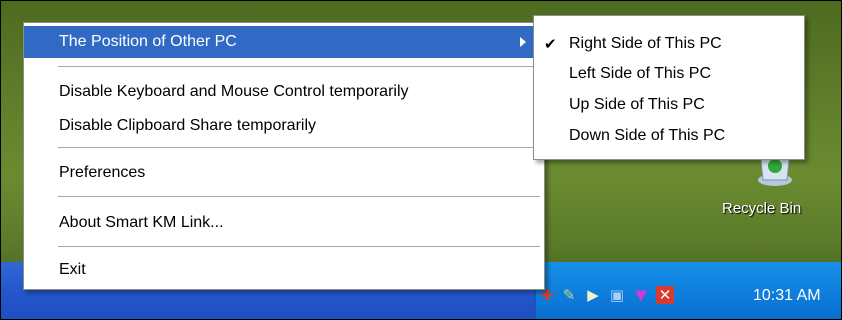 Image resolution: width=842 pixels, height=320 pixels. Describe the element at coordinates (761, 208) in the screenshot. I see `recycle-bin-label: Recycle Bin` at that location.